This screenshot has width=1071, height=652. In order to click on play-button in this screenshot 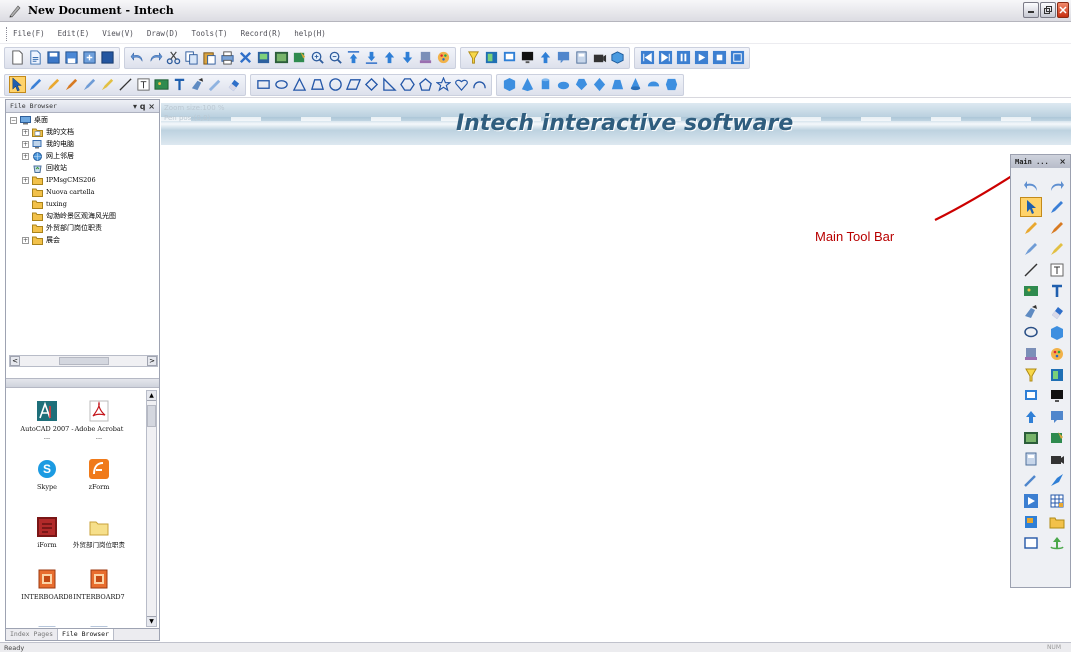, I will do `click(1031, 501)`.